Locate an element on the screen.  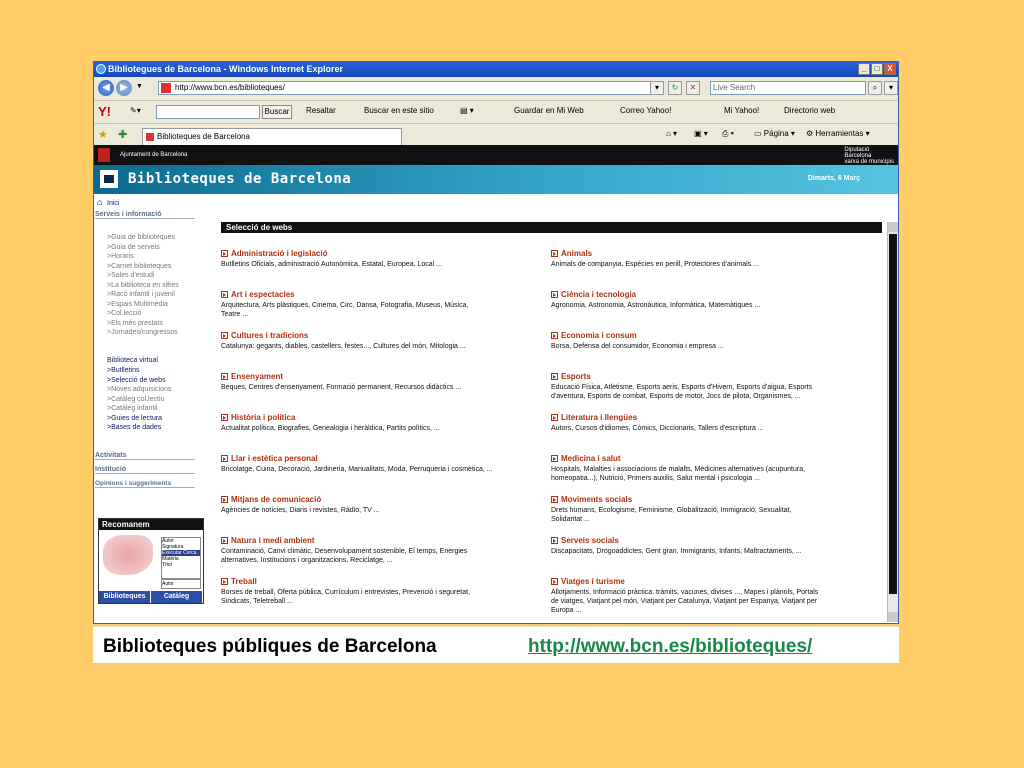
sidebar-item: >Selecció de webs is located at coordinates (139, 381).